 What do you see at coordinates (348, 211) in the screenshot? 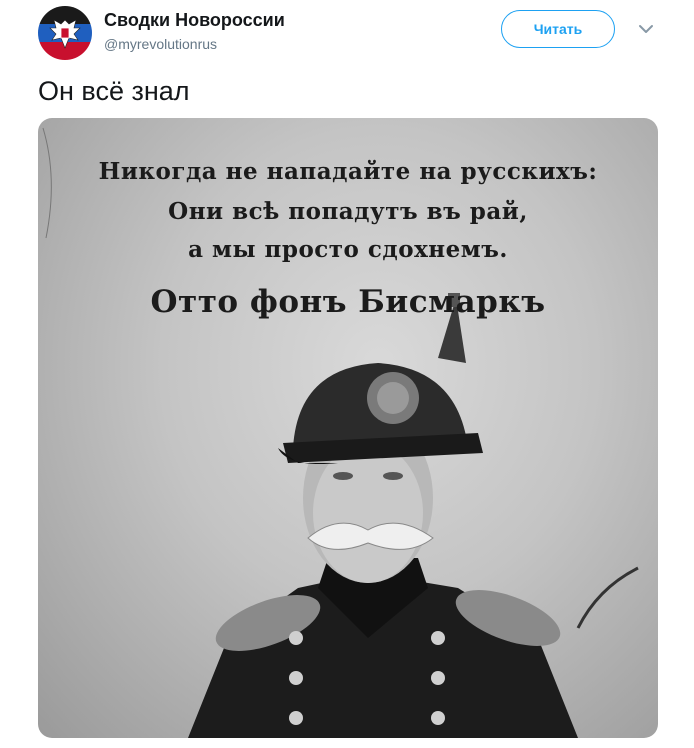
I see `quote-line-2: Они всѣ попадутъ въ рай,` at bounding box center [348, 211].